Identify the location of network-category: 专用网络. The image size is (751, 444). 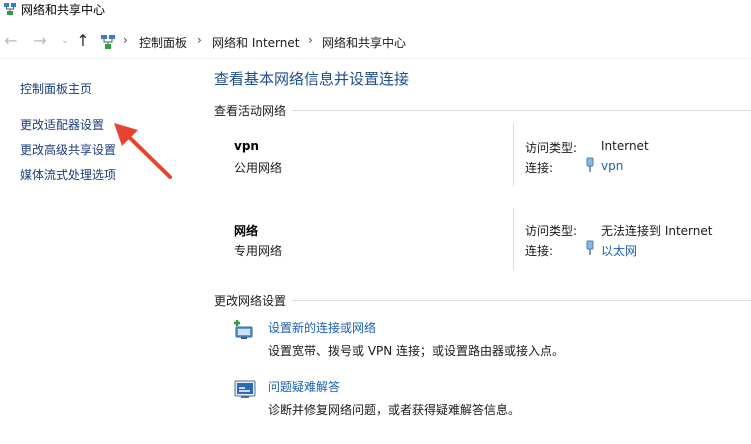
(258, 251).